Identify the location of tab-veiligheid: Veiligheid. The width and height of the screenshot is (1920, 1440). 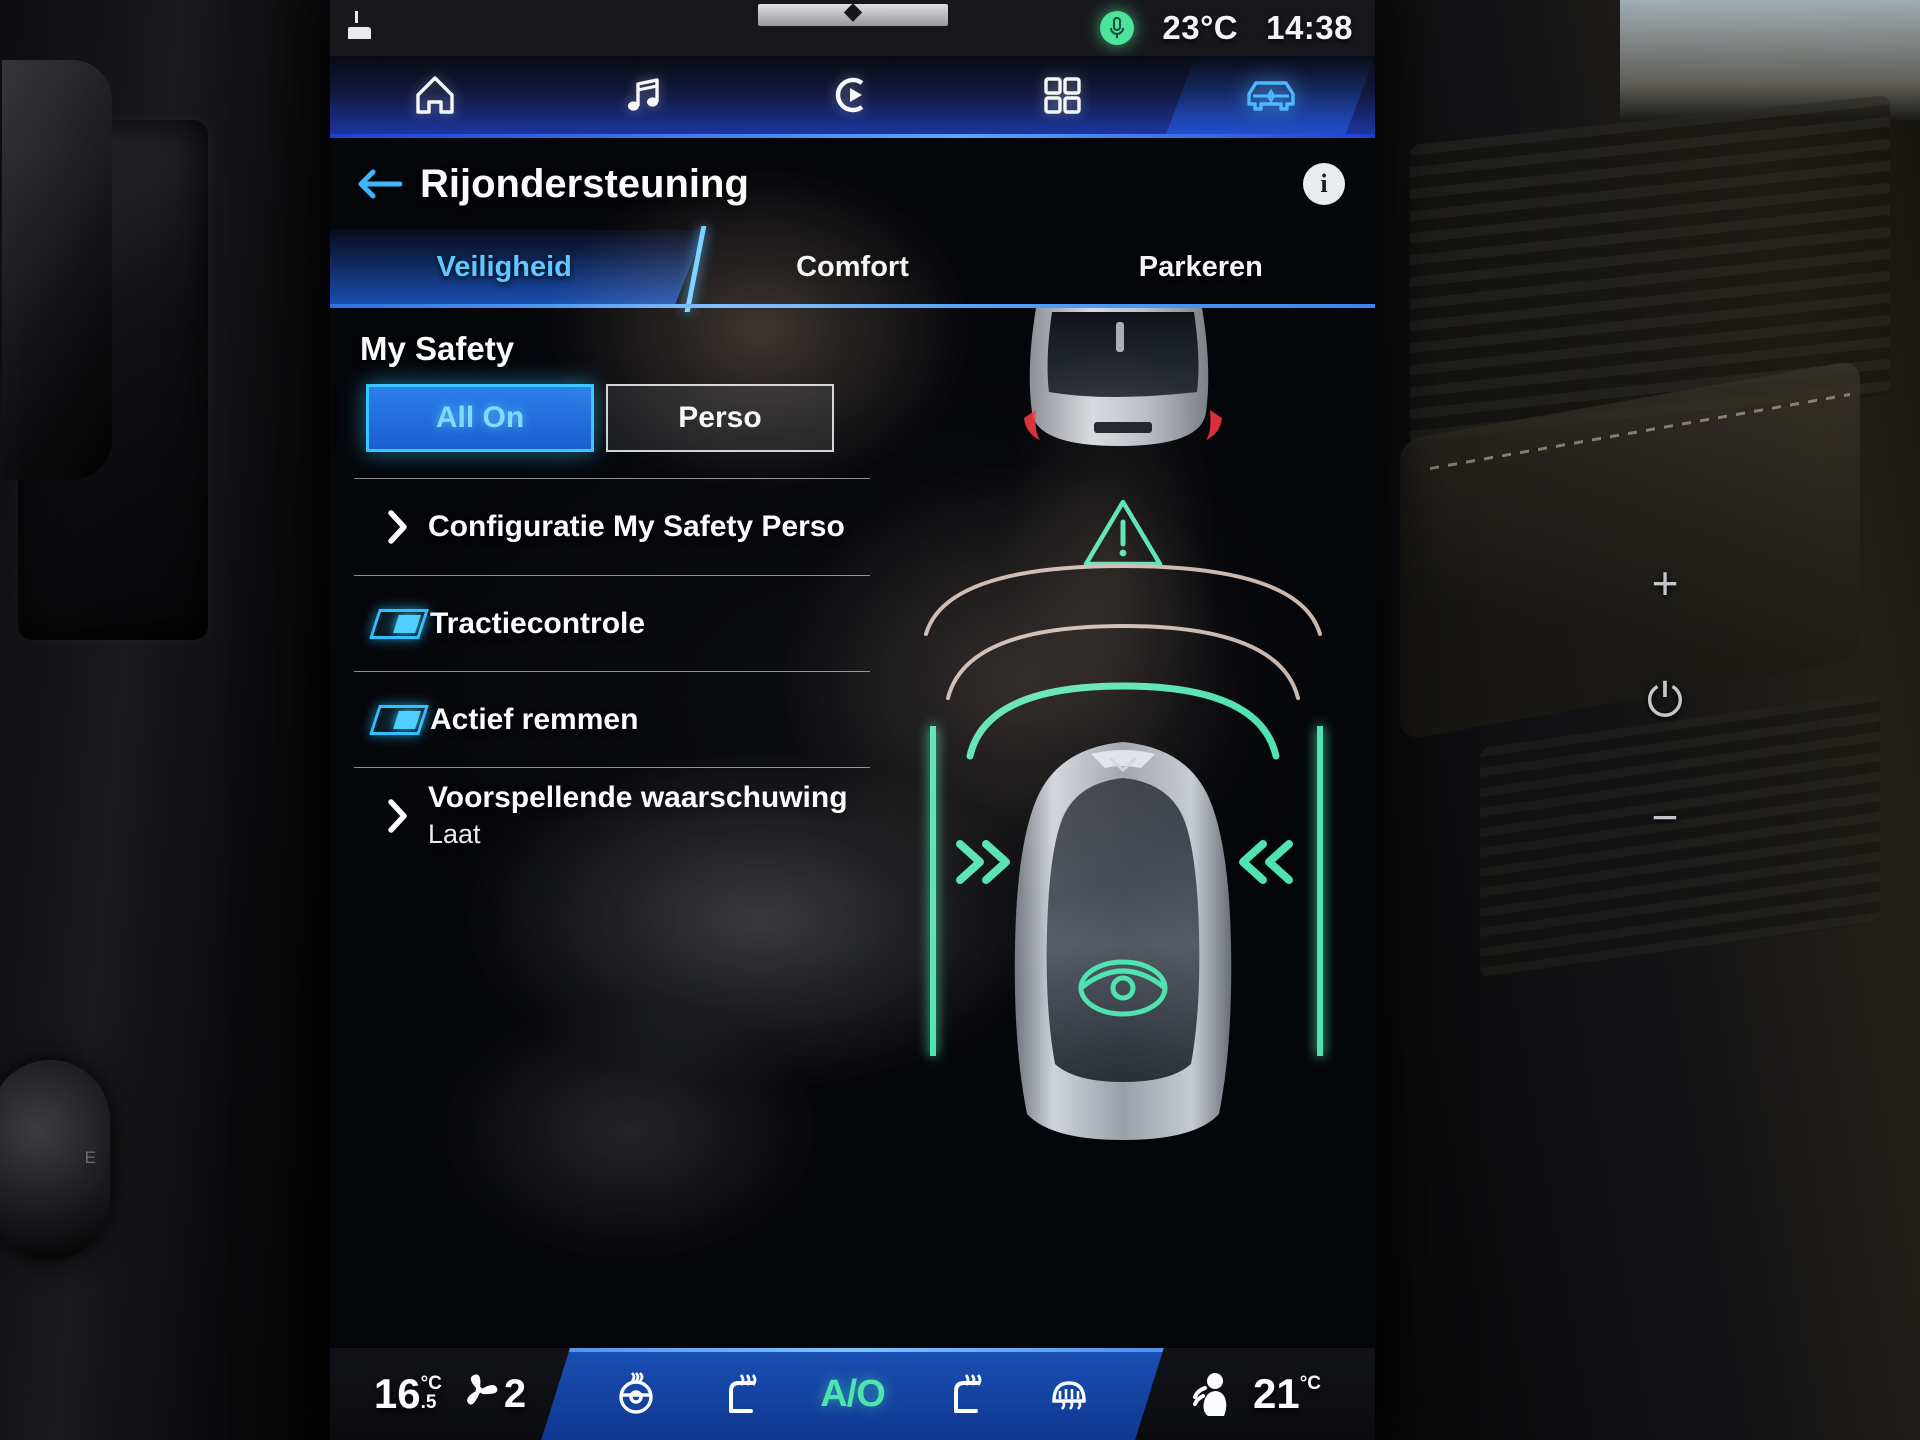
(504, 267).